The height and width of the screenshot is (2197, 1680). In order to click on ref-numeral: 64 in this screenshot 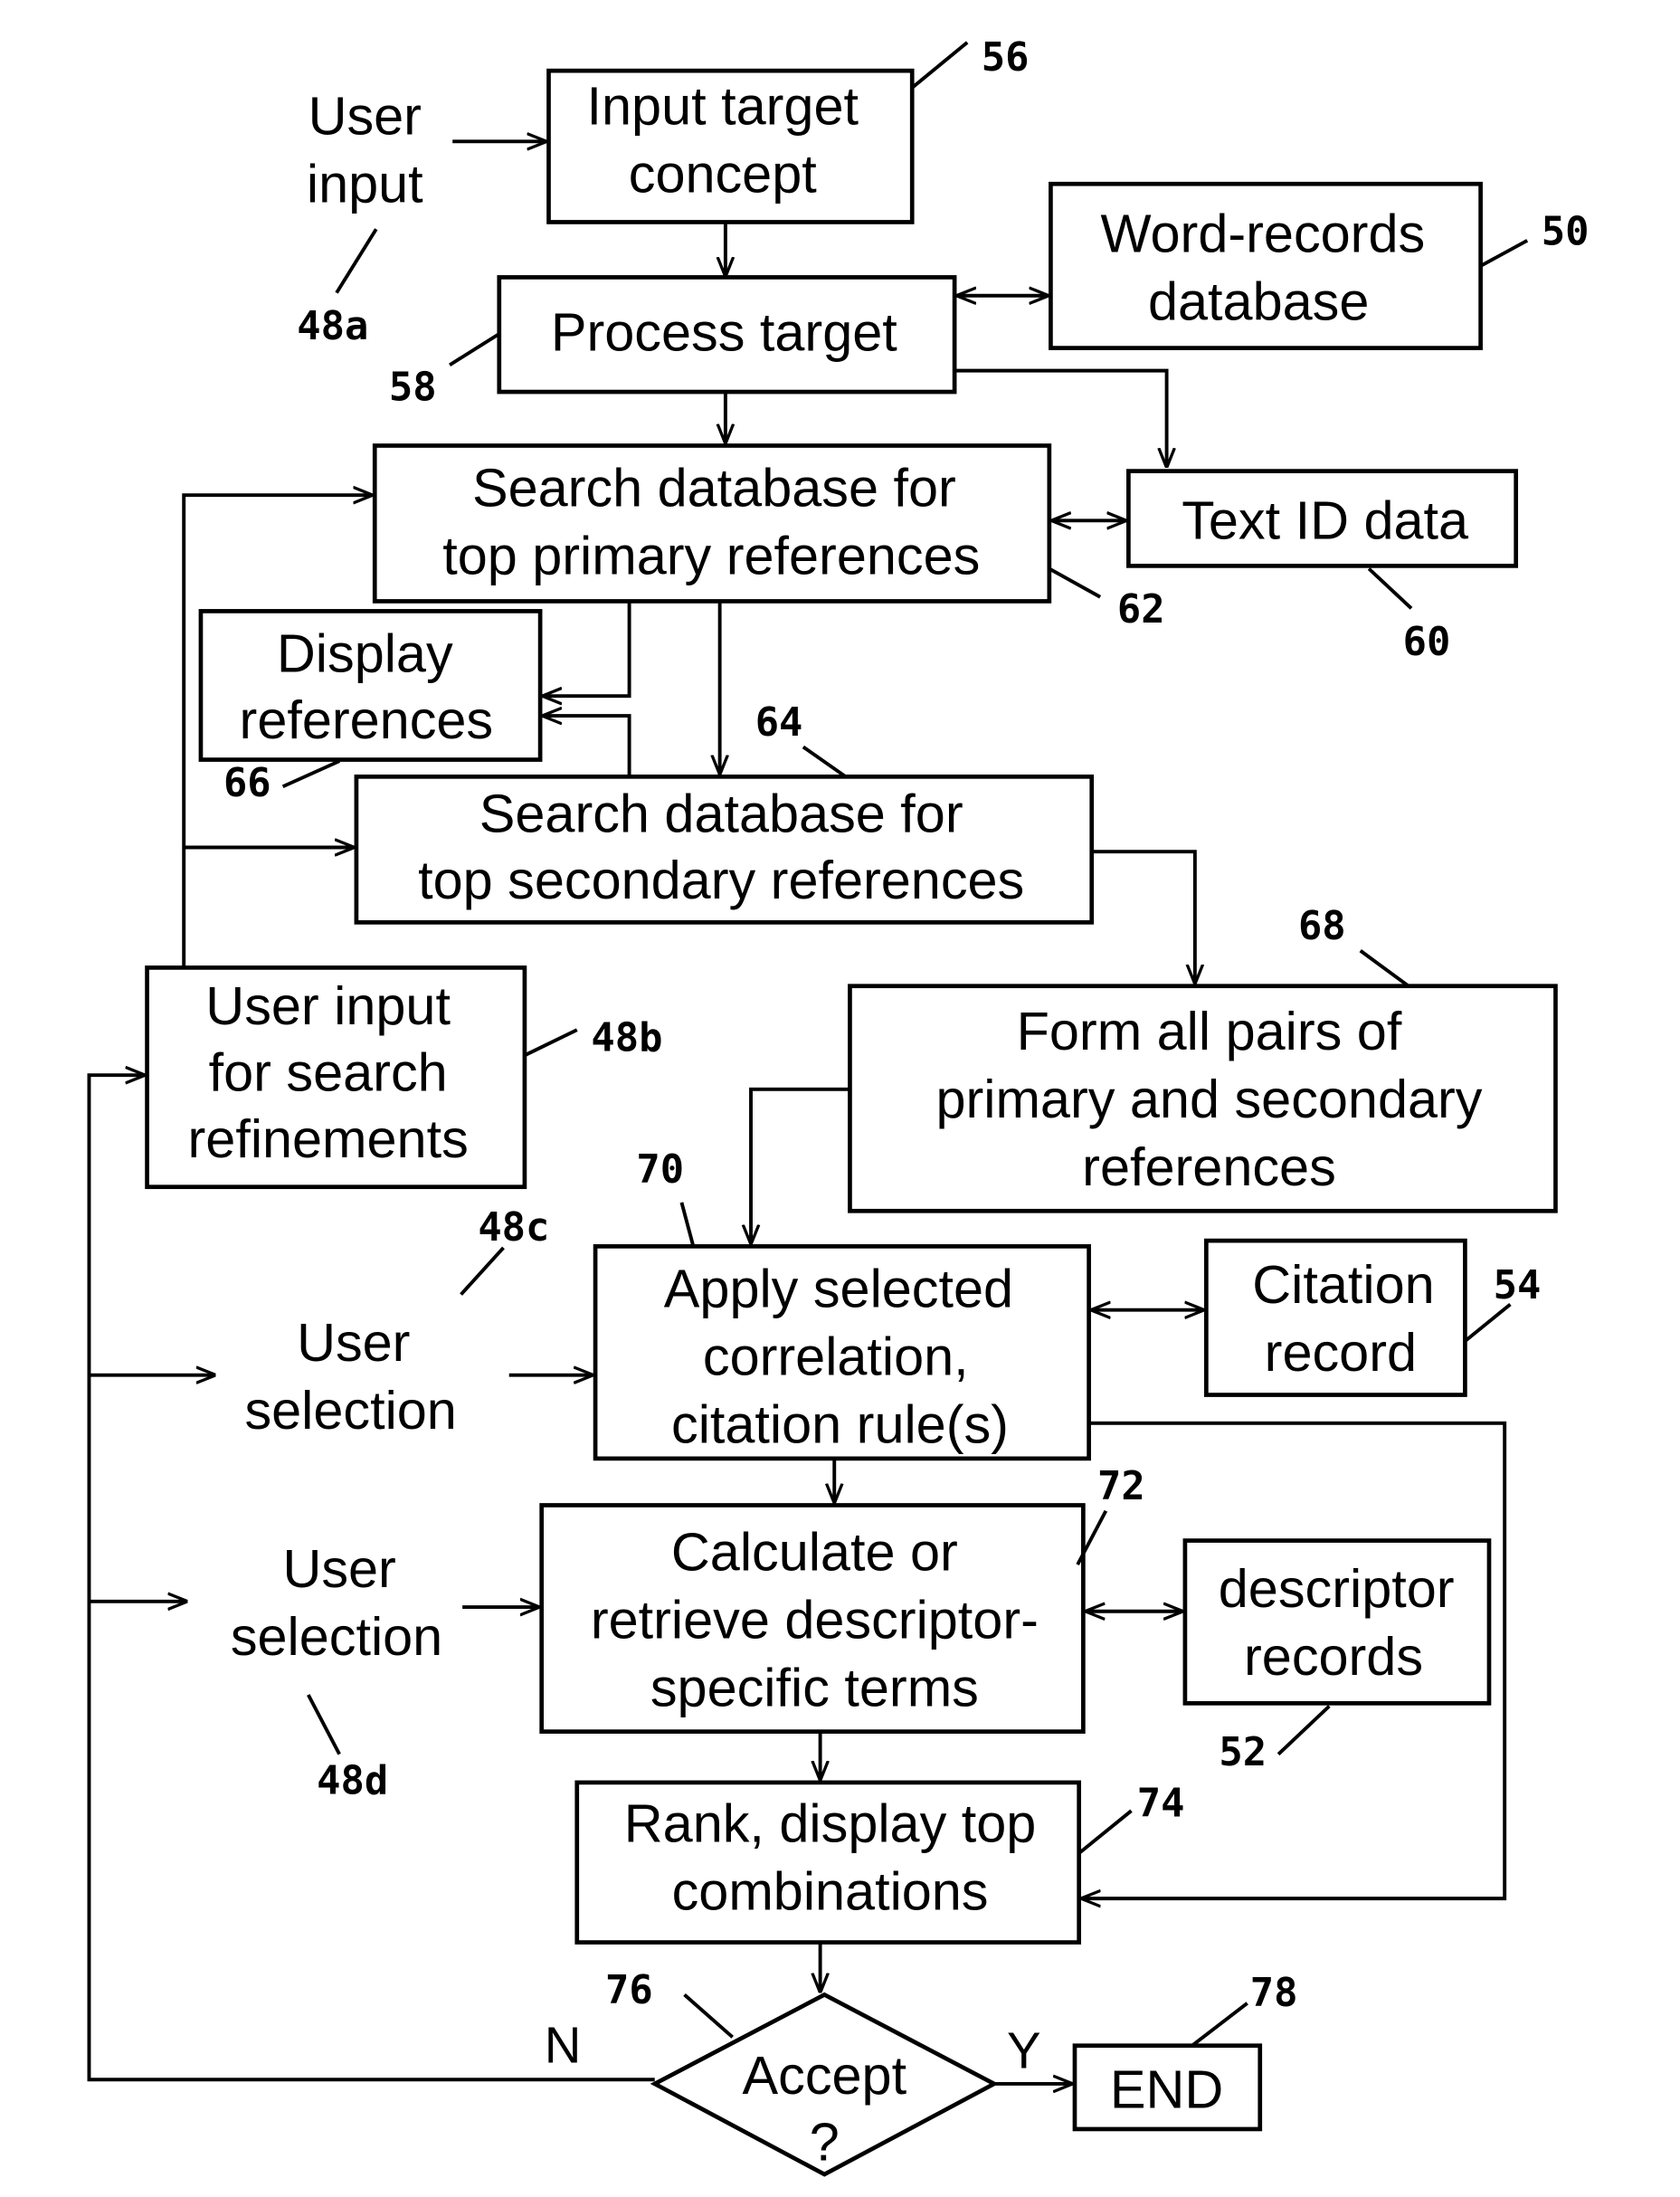, I will do `click(779, 722)`.